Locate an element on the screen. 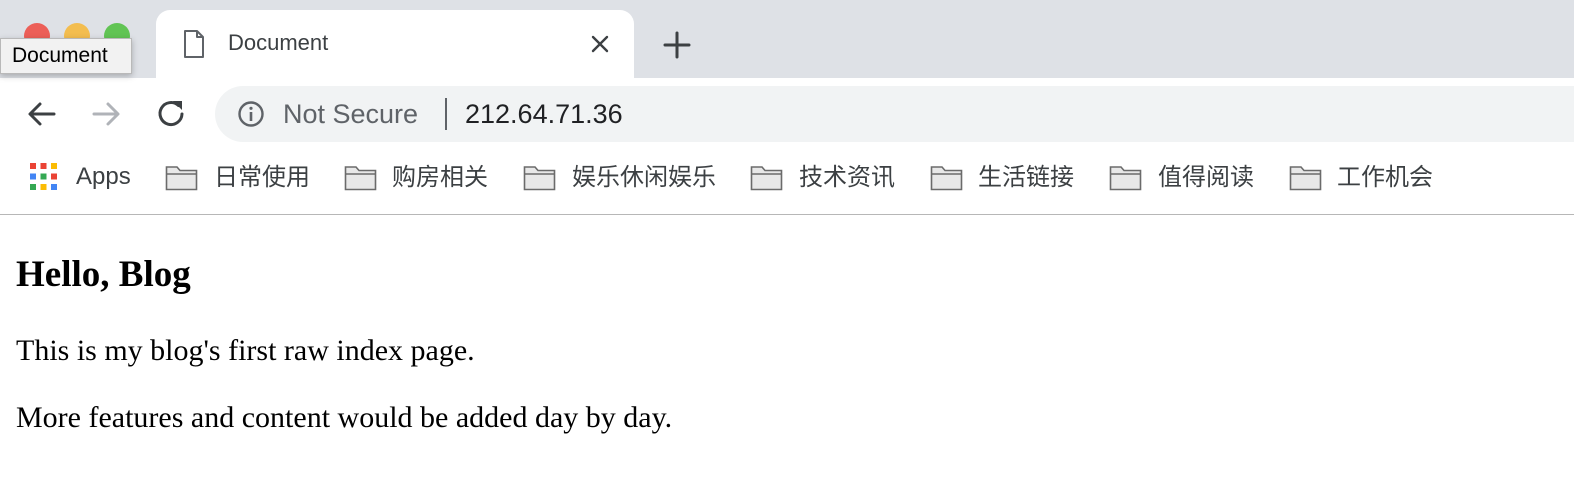 The height and width of the screenshot is (500, 1574). address-divider is located at coordinates (446, 114).